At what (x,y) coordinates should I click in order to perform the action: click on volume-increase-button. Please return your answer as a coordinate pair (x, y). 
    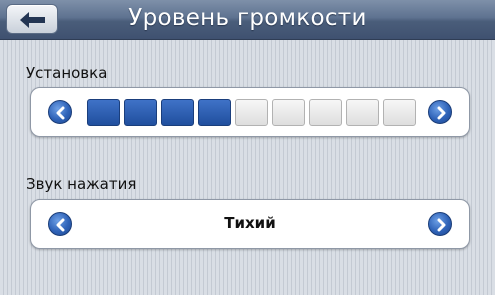
    Looking at the image, I should click on (440, 112).